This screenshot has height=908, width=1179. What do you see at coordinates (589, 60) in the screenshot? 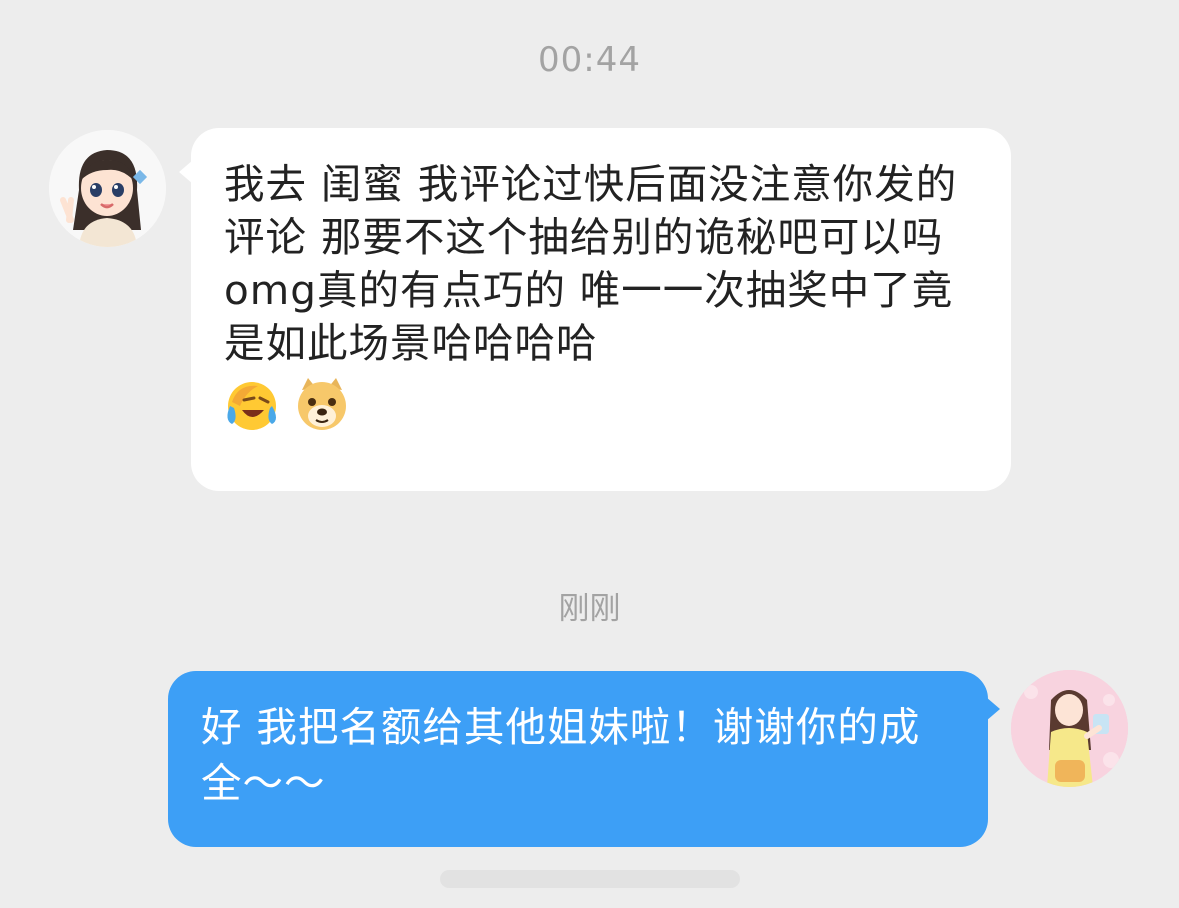
I see `timestamp: 00:44` at bounding box center [589, 60].